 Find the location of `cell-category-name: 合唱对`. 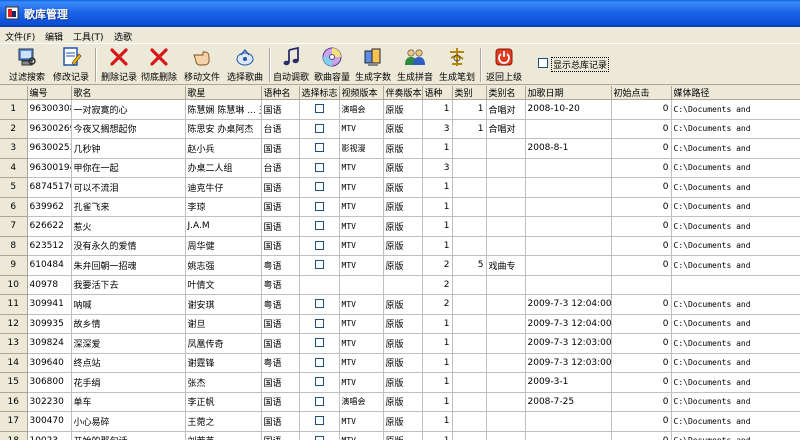

cell-category-name: 合唱对 is located at coordinates (506, 109).